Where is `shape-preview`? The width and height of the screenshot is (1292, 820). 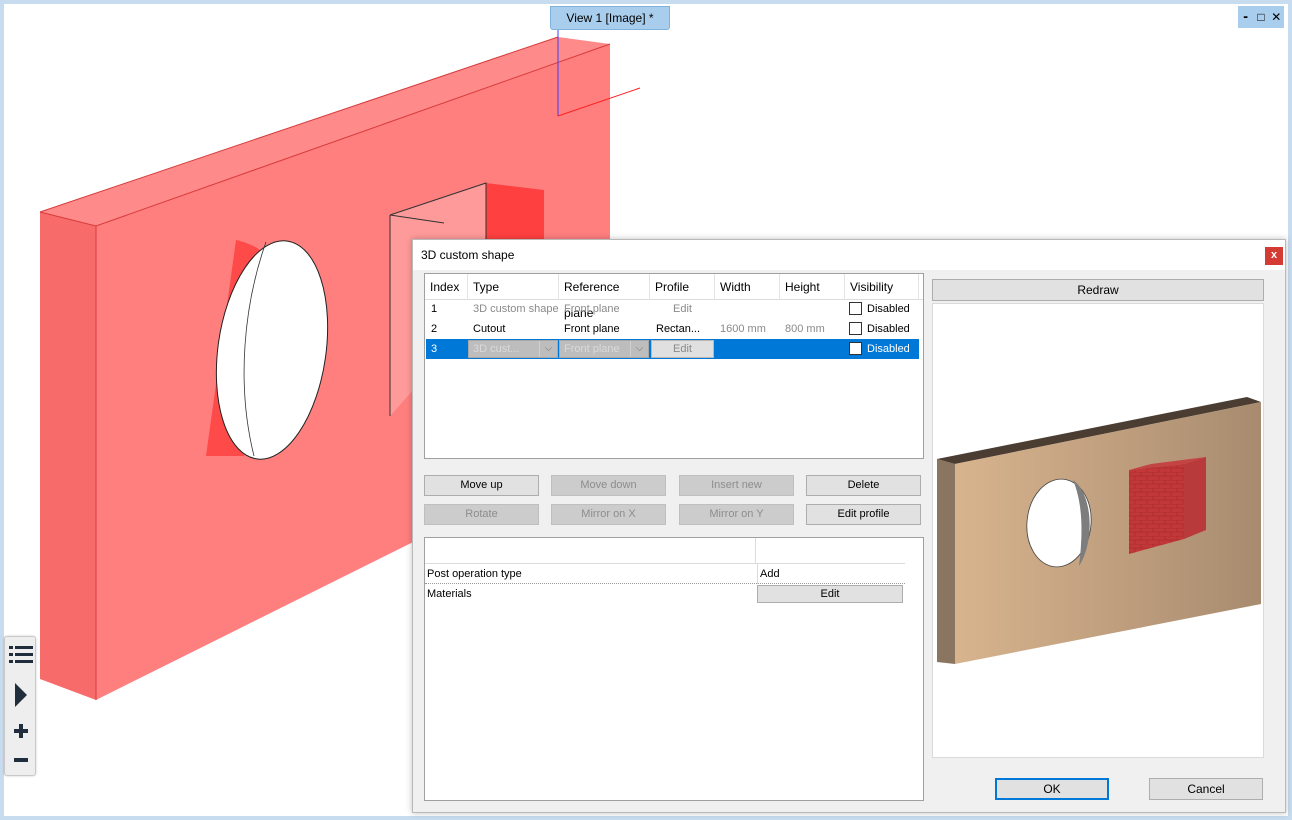
shape-preview is located at coordinates (1098, 530).